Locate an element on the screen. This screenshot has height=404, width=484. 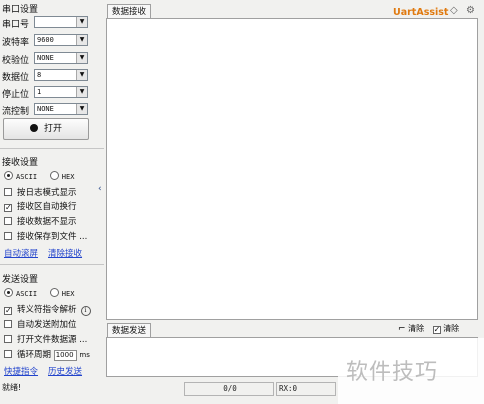
settings-gear-icon: ⚙ is located at coordinates (470, 10).